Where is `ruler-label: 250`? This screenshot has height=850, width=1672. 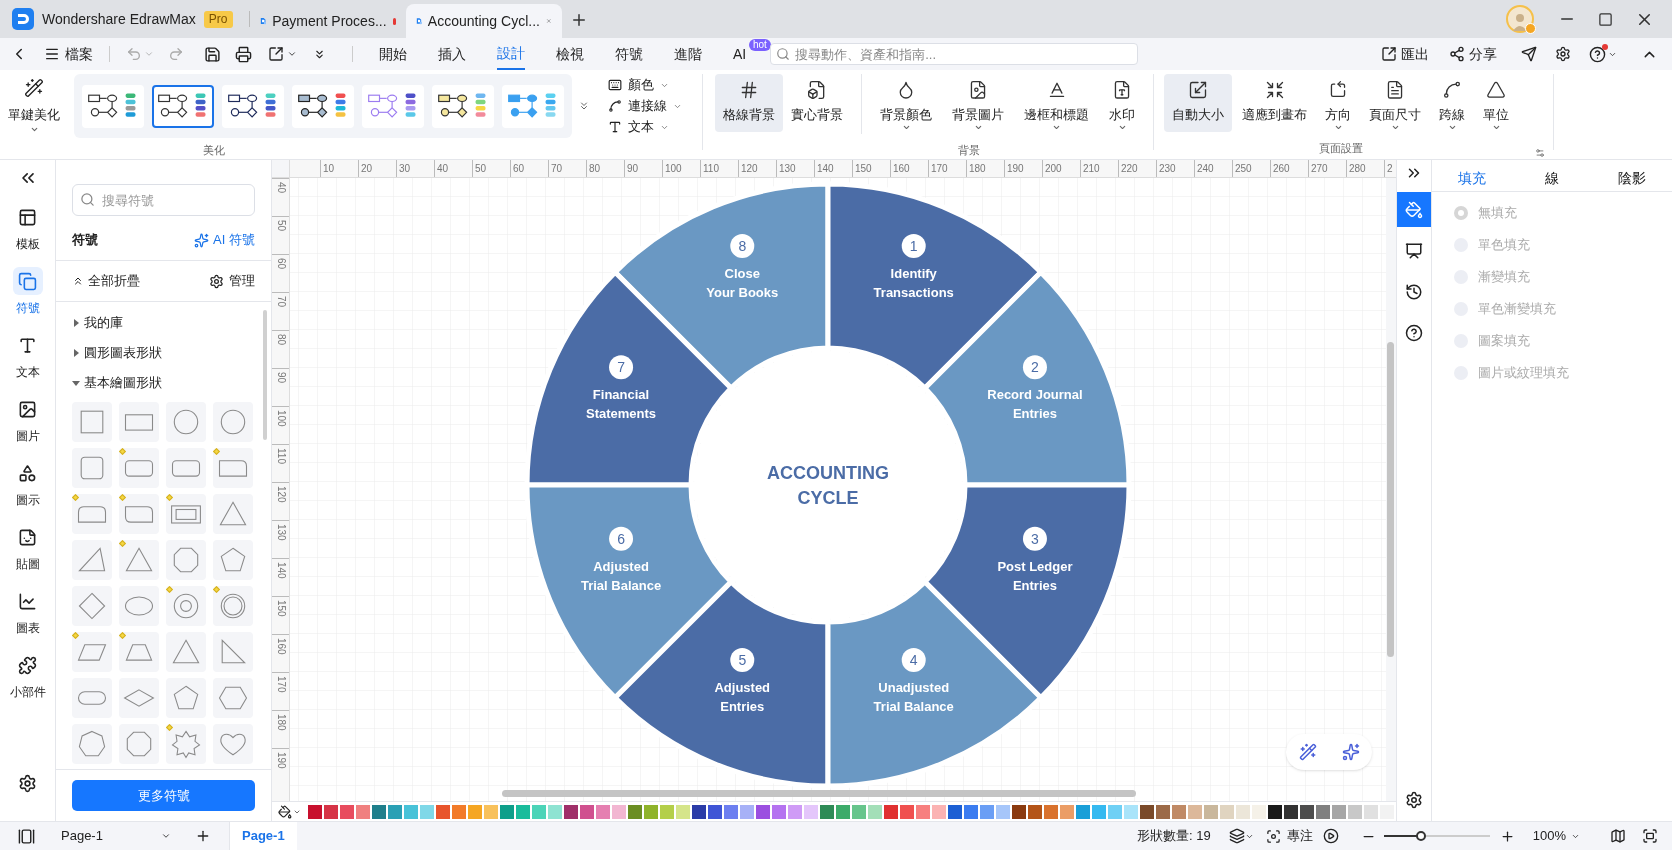 ruler-label: 250 is located at coordinates (1251, 168).